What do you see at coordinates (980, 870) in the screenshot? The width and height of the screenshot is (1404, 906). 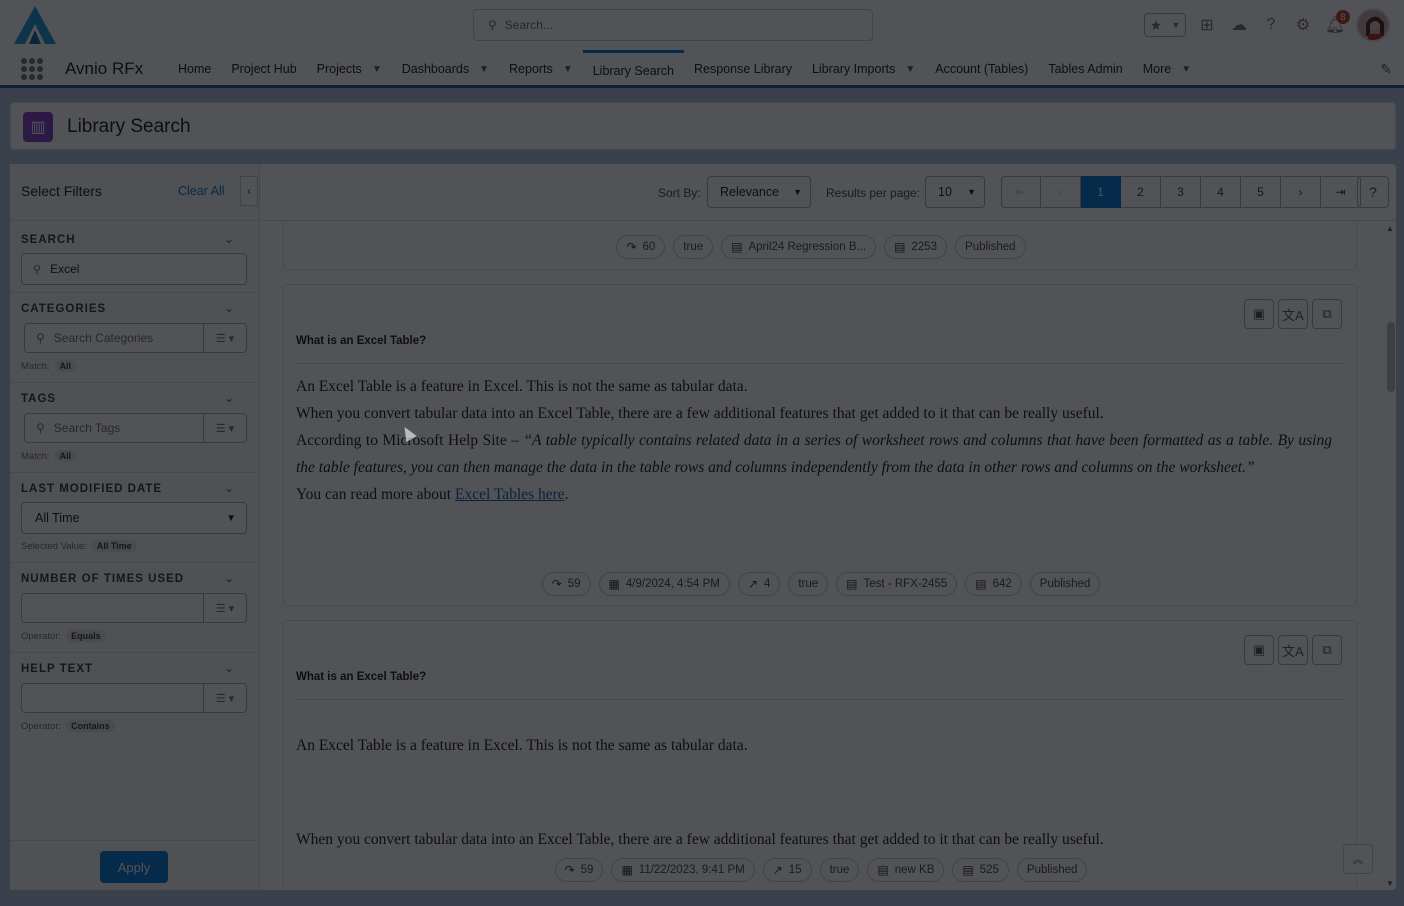 I see `meta-chip: ▤ 525` at bounding box center [980, 870].